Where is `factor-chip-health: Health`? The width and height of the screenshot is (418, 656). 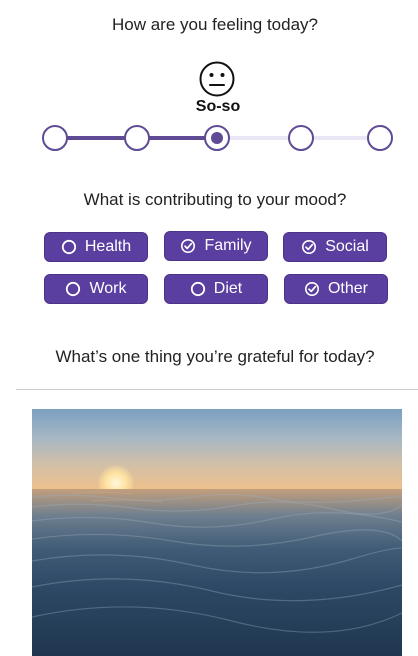
factor-chip-health: Health is located at coordinates (96, 247).